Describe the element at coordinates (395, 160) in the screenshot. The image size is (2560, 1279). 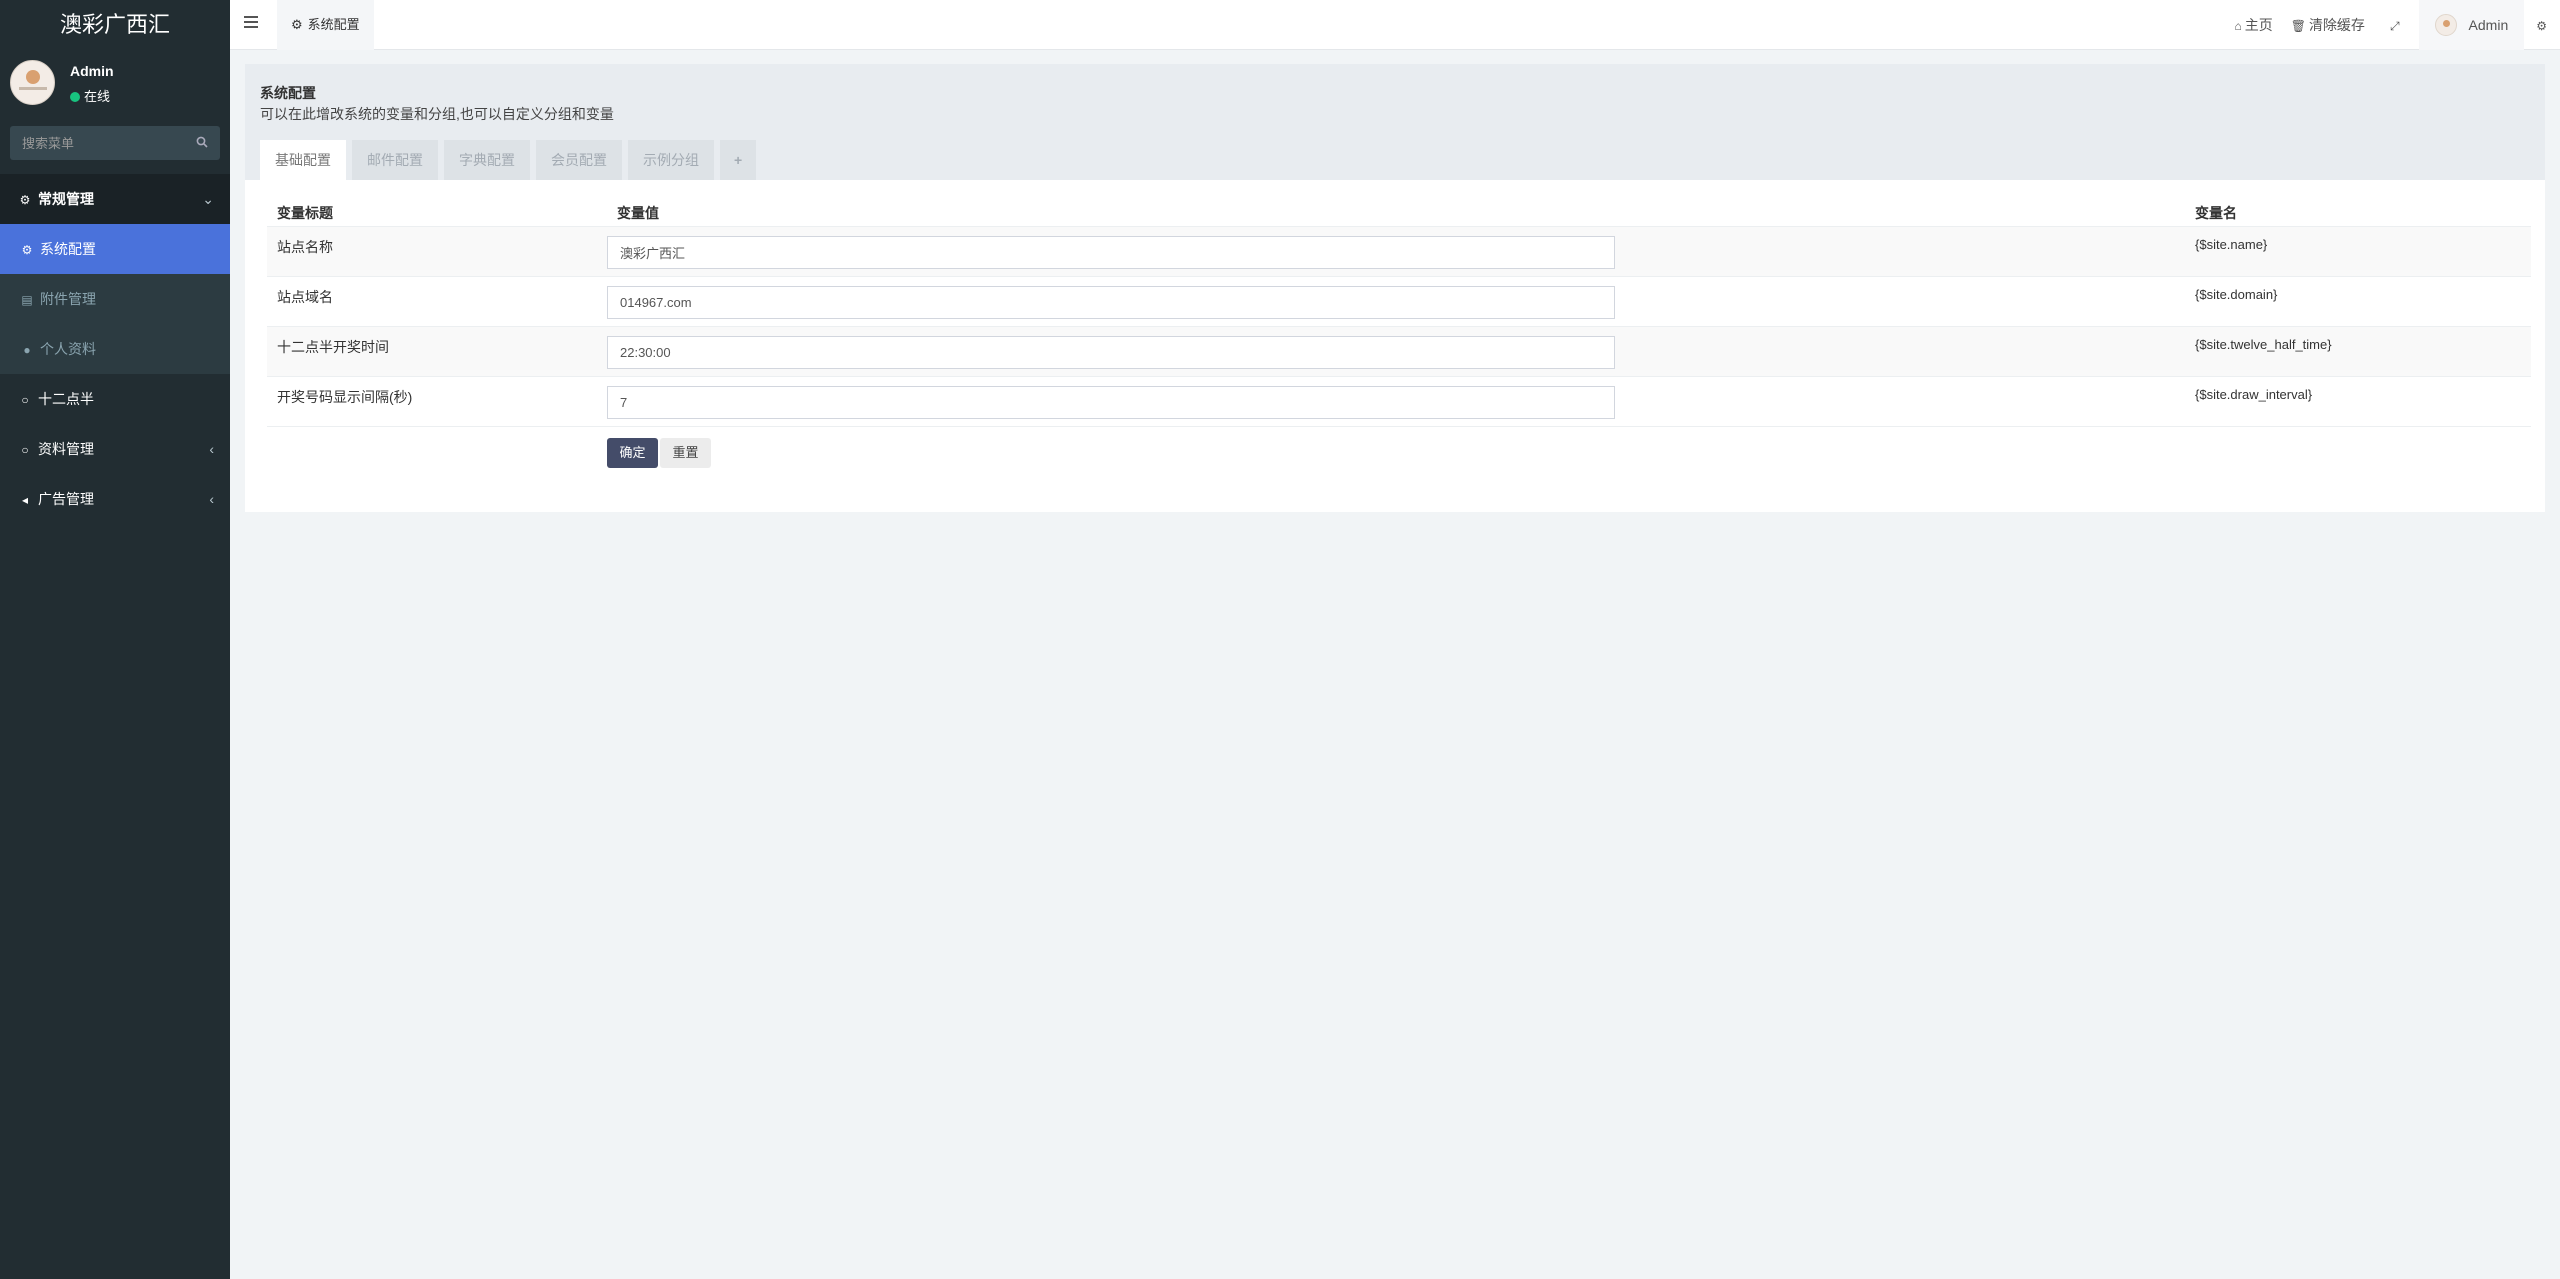
I see `tab-email-config: 邮件配置` at that location.